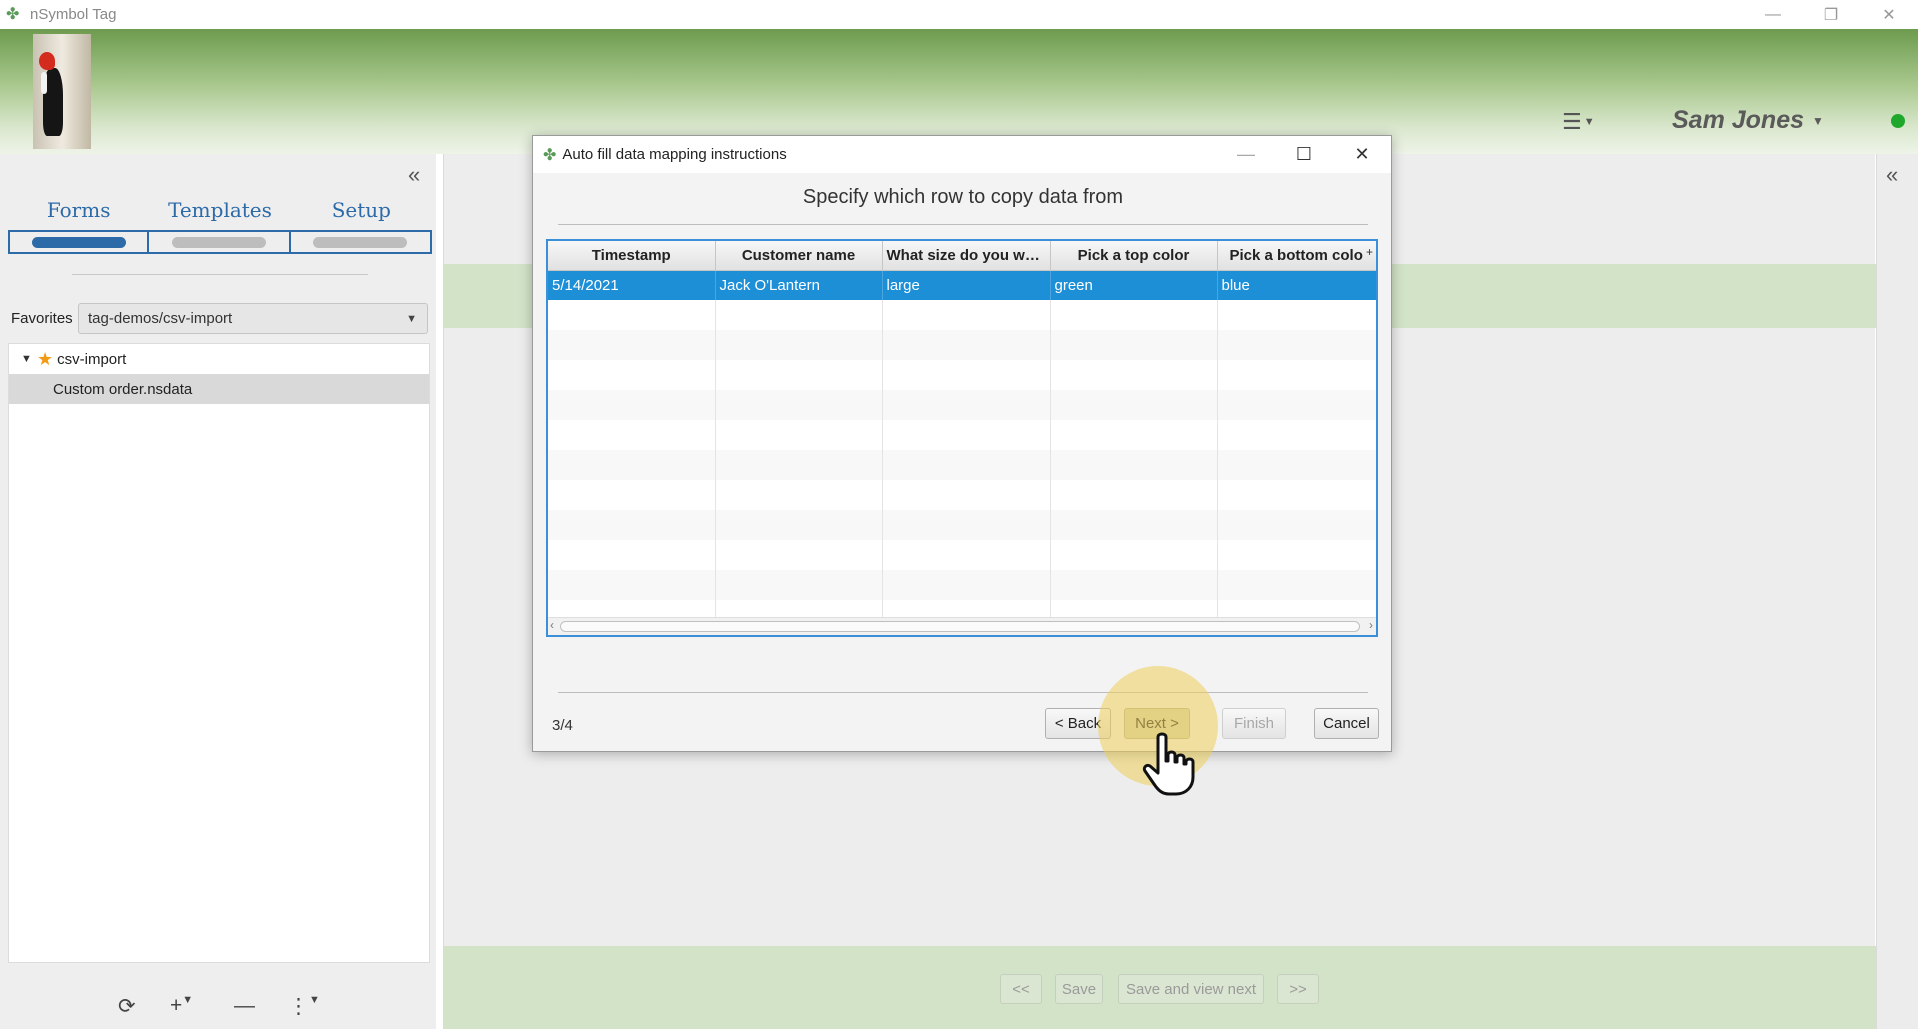 The image size is (1918, 1029). Describe the element at coordinates (1134, 285) in the screenshot. I see `table-cell: green` at that location.